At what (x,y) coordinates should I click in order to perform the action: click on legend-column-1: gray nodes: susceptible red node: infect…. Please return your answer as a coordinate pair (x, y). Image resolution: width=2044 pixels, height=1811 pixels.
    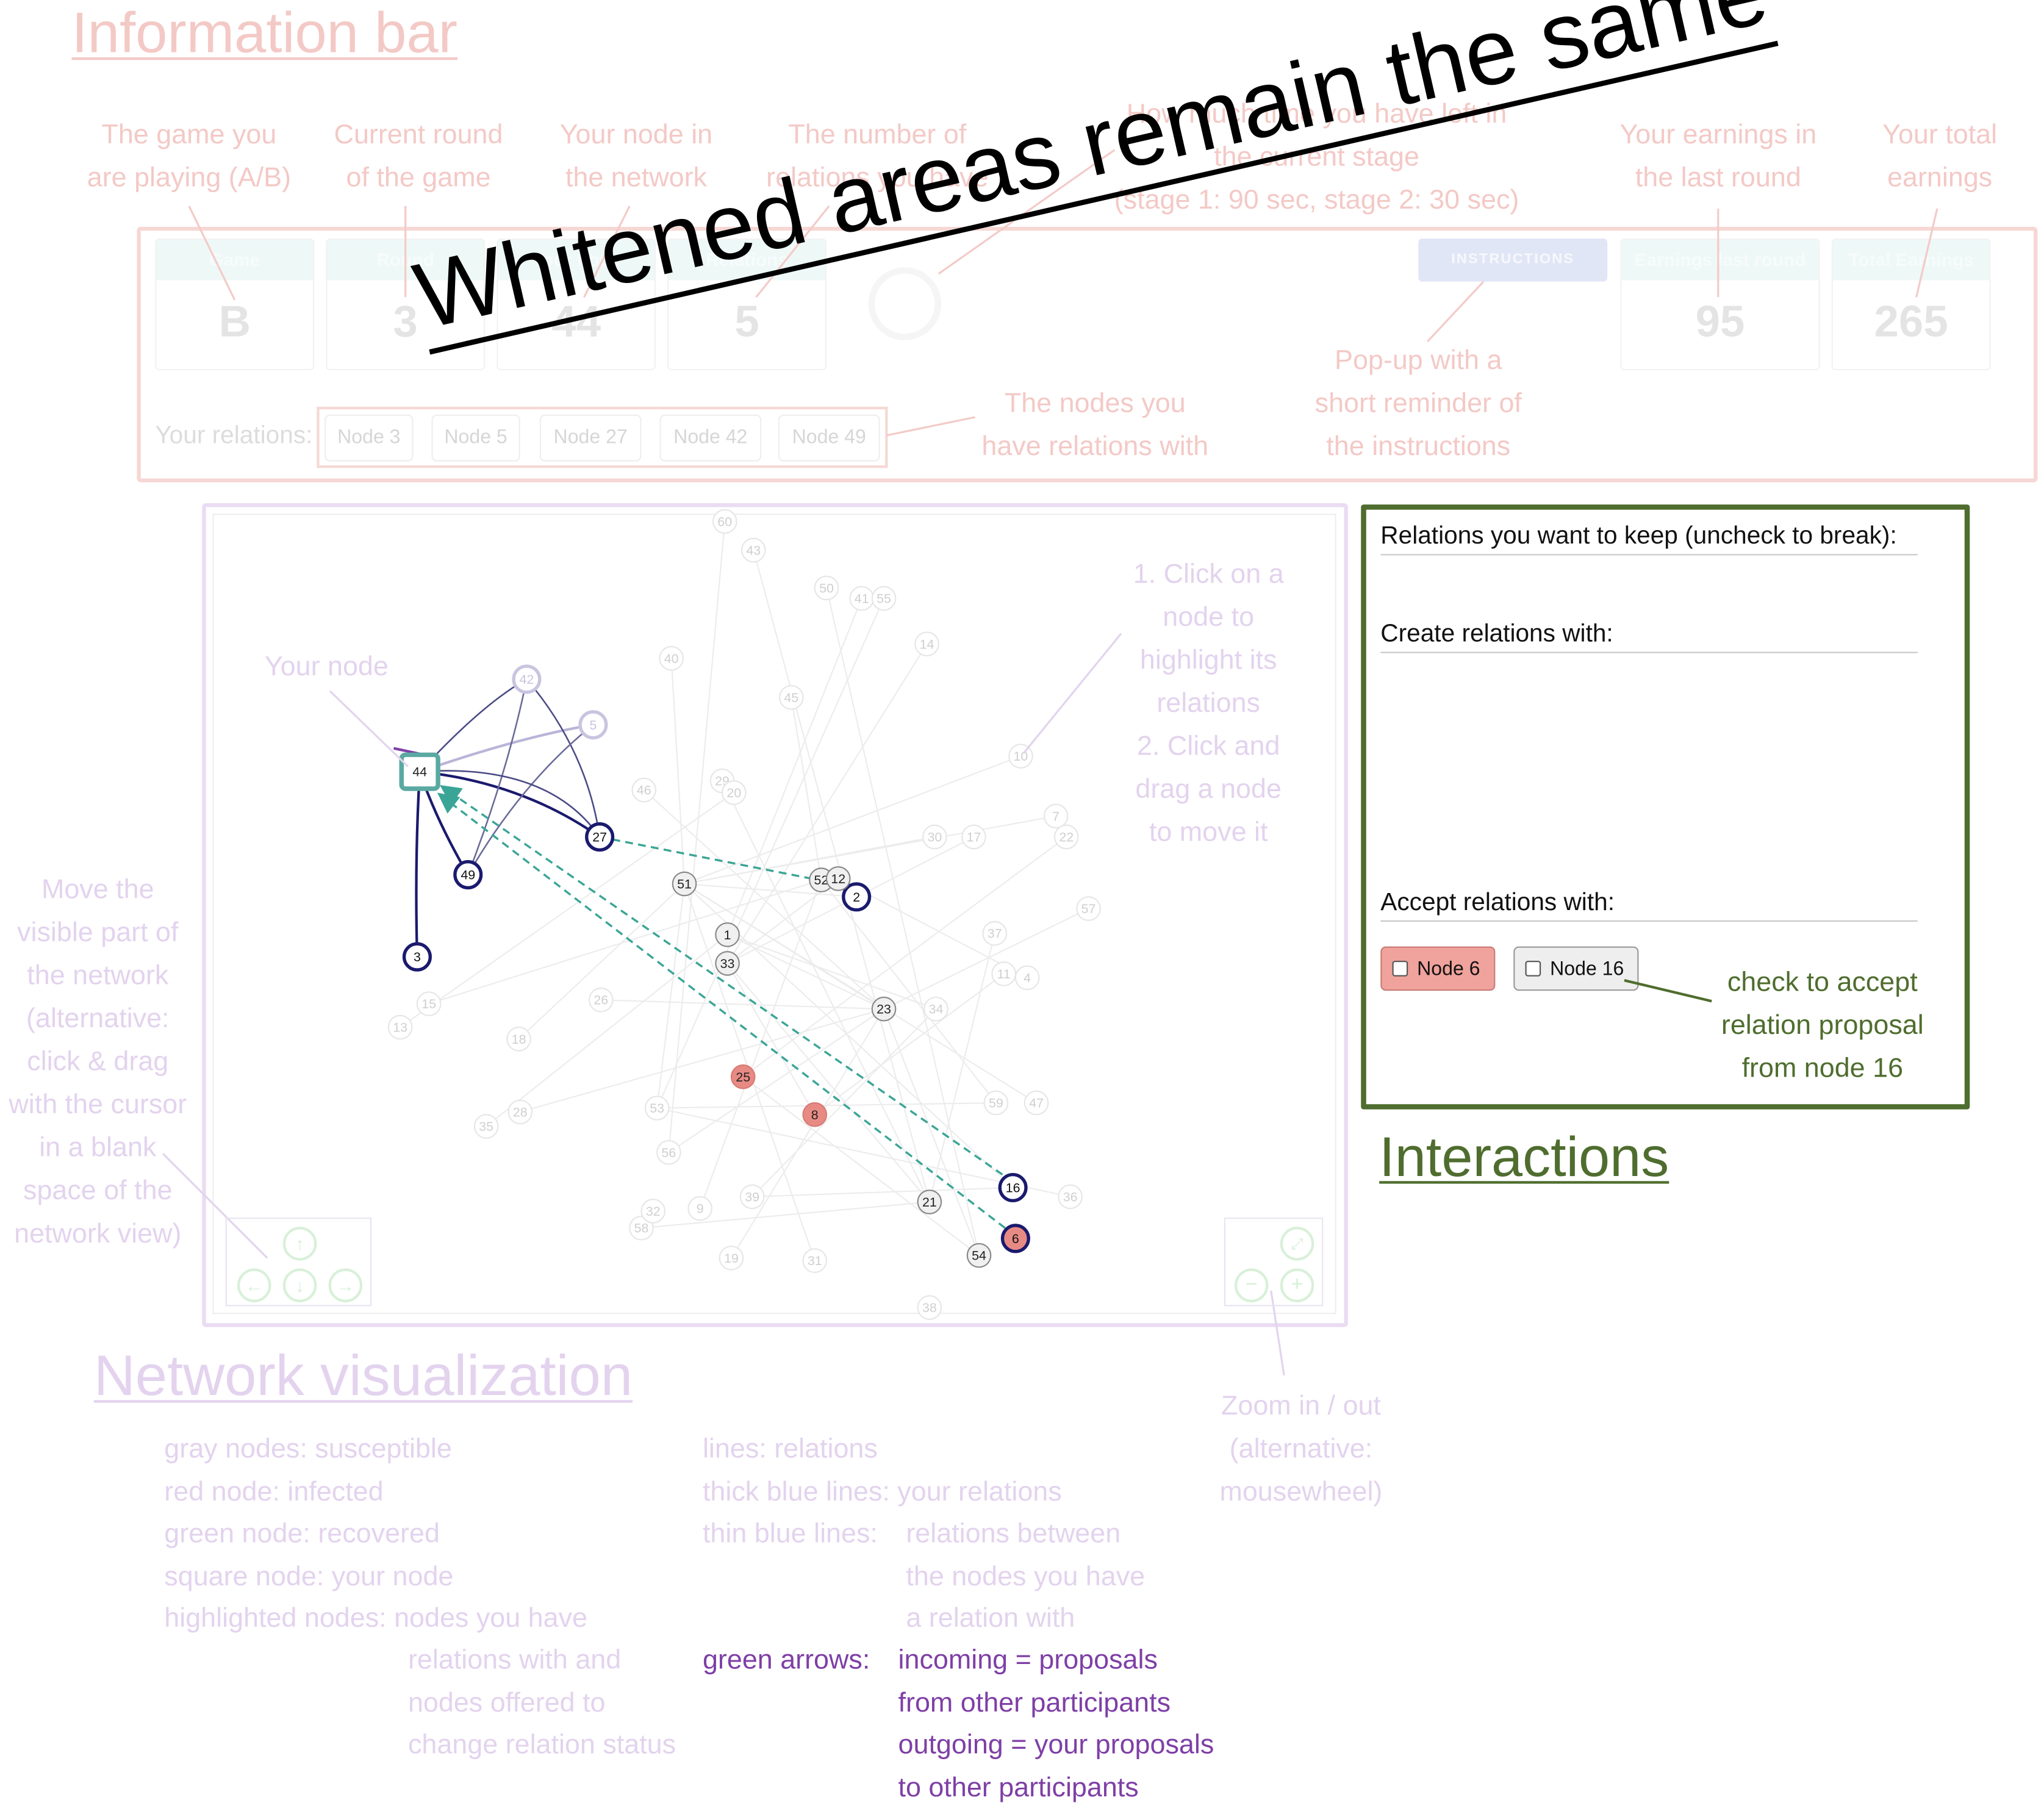
    Looking at the image, I should click on (375, 1534).